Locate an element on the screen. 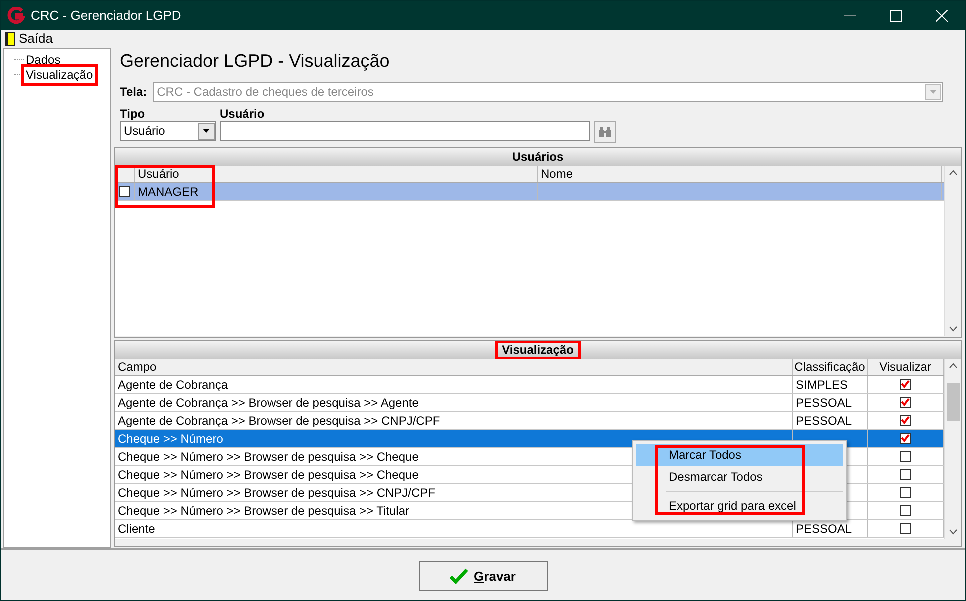  table-row: Agente de Cobrança SIMPLES is located at coordinates (529, 385).